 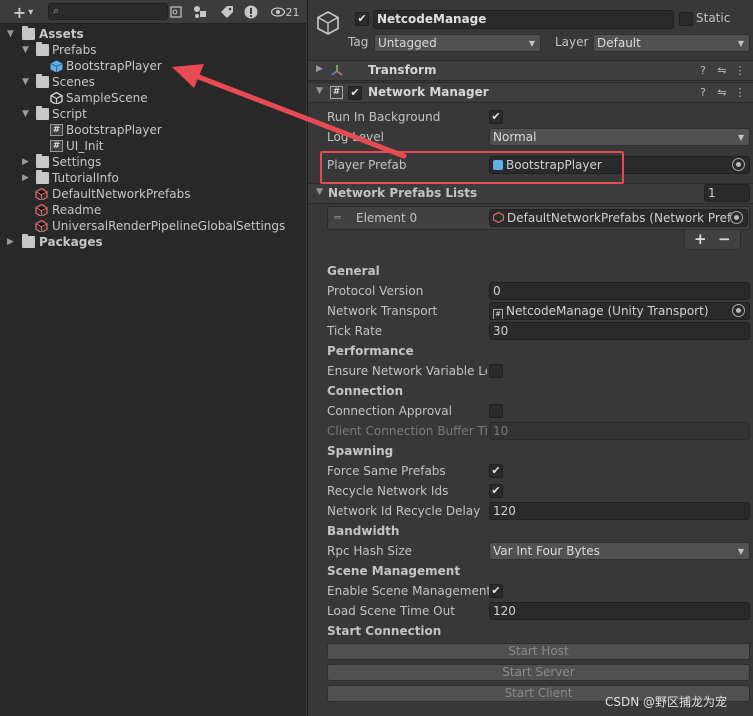 What do you see at coordinates (666, 702) in the screenshot?
I see `csdn-watermark: CSDN @野区捕龙为宠` at bounding box center [666, 702].